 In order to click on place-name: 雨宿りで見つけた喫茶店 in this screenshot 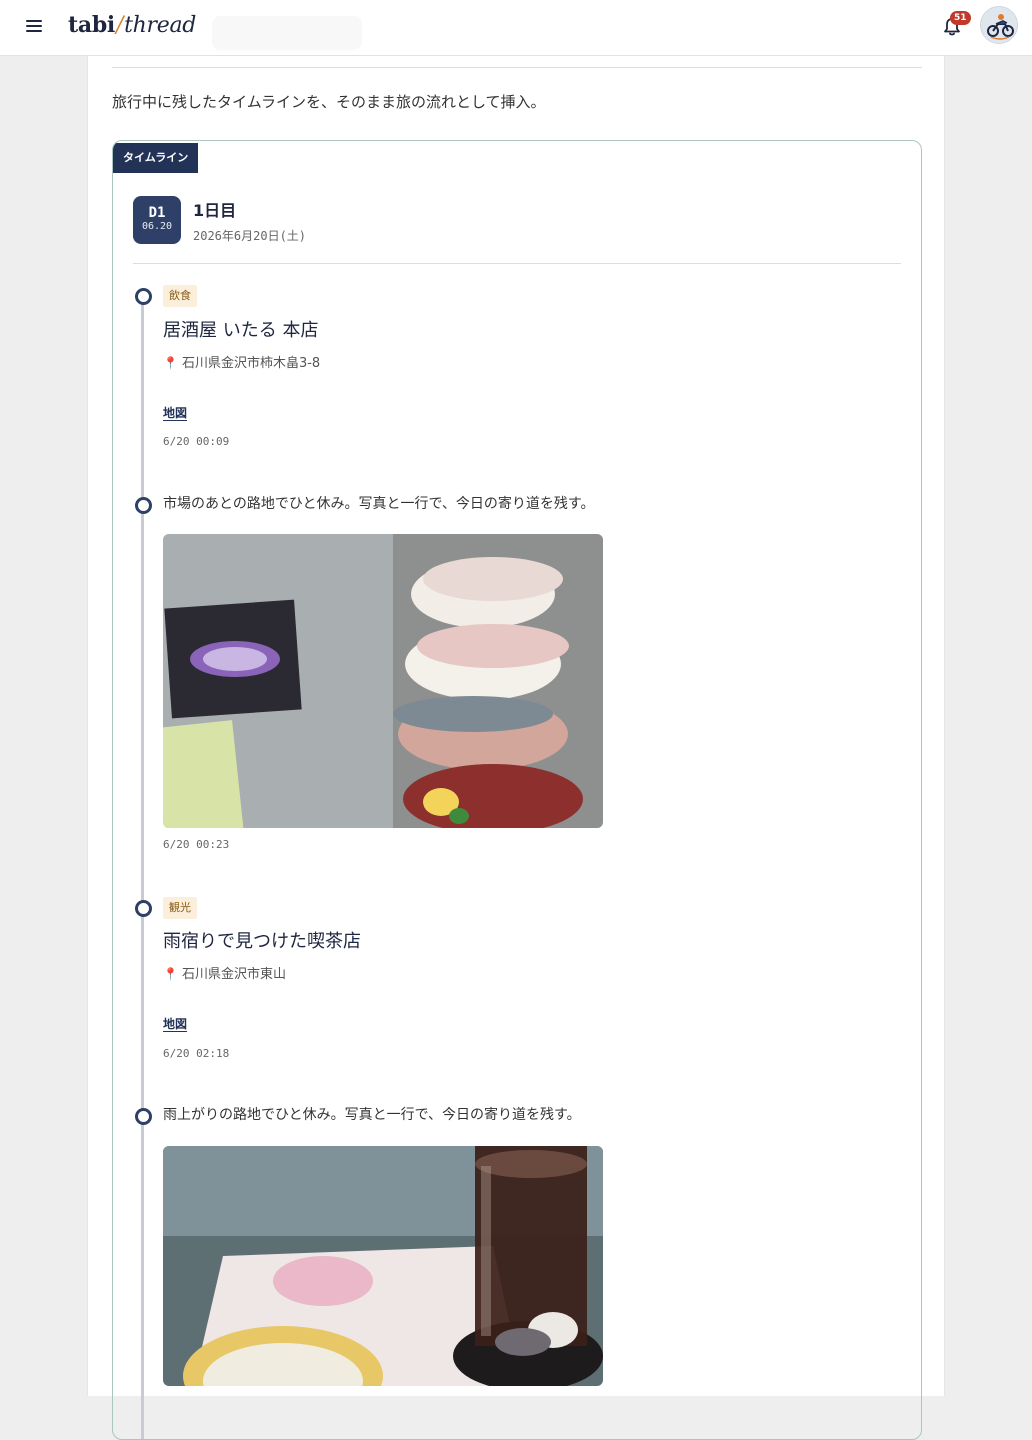, I will do `click(262, 941)`.